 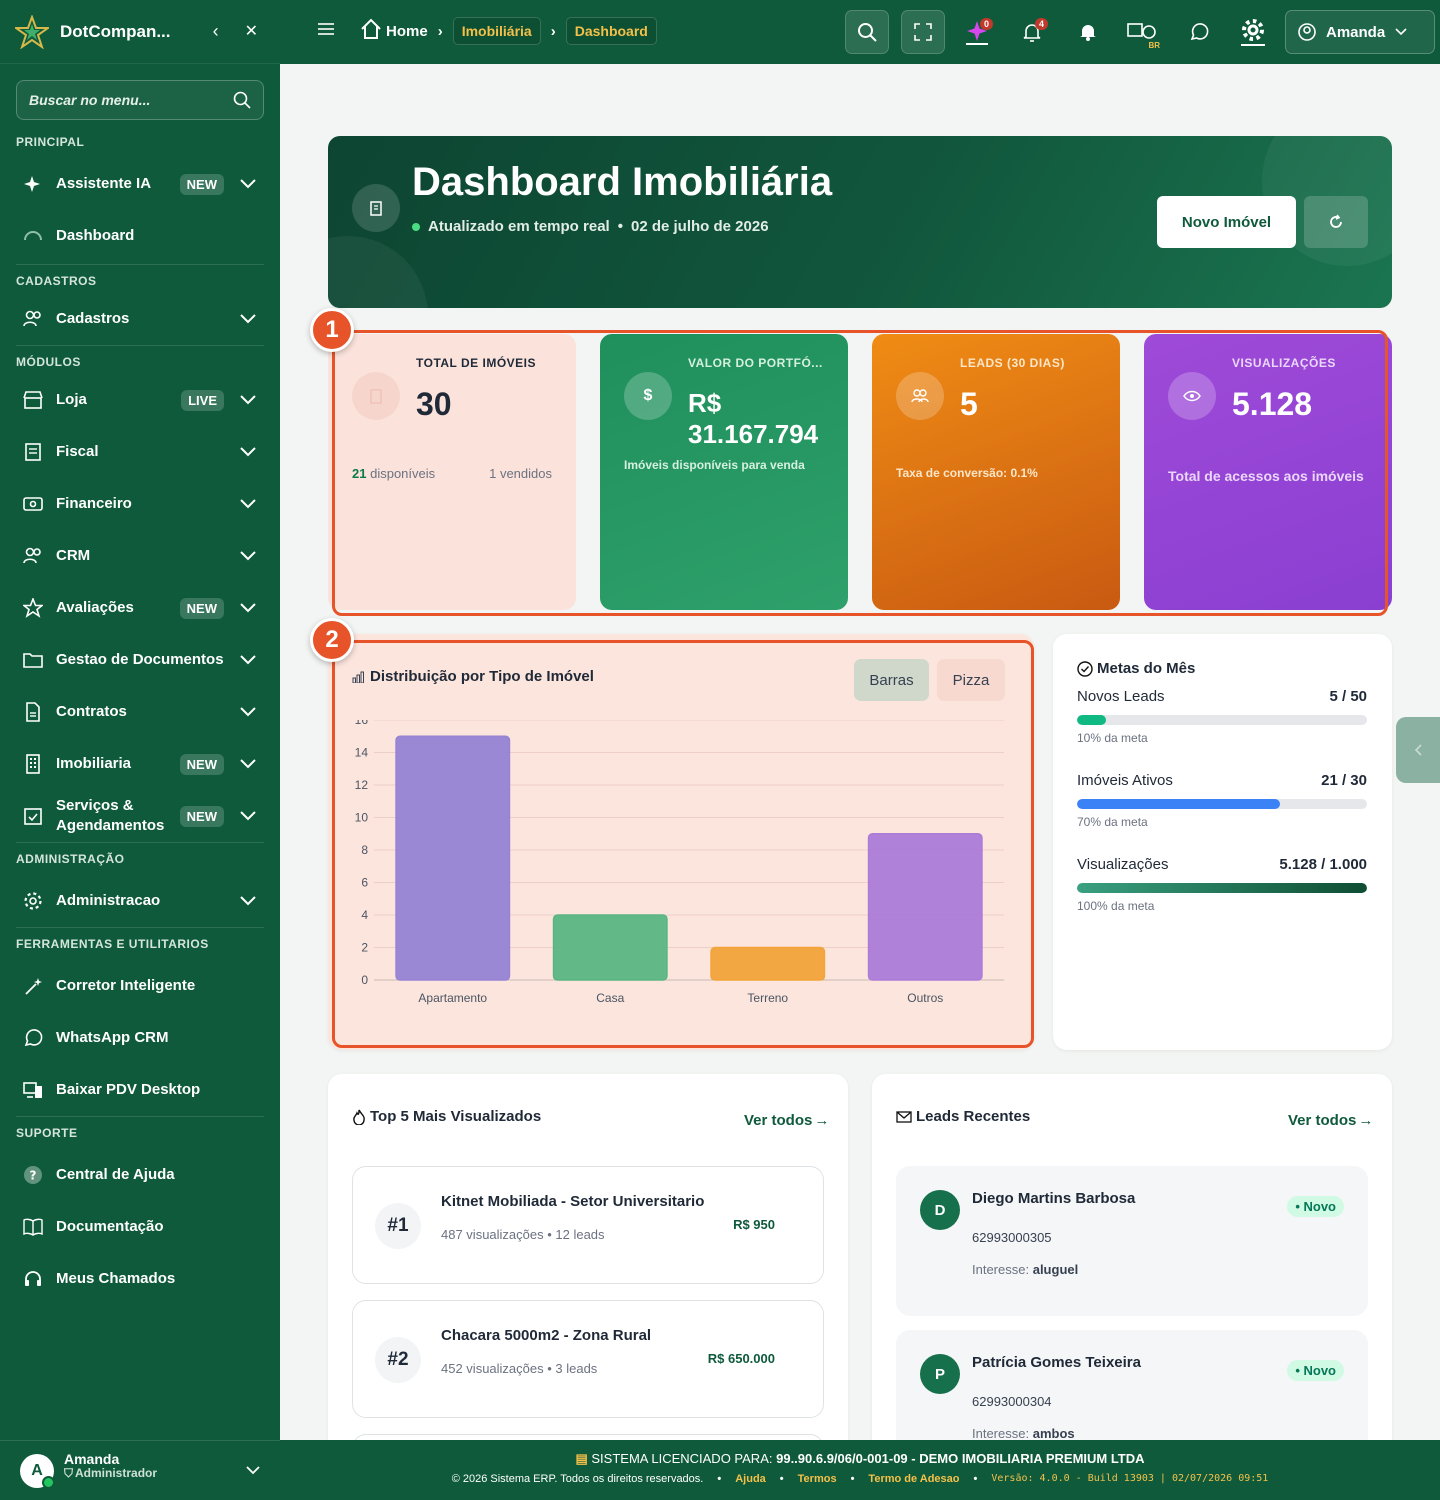 What do you see at coordinates (913, 1479) in the screenshot?
I see `footer-link-termo-adesao: Termo de Adesao` at bounding box center [913, 1479].